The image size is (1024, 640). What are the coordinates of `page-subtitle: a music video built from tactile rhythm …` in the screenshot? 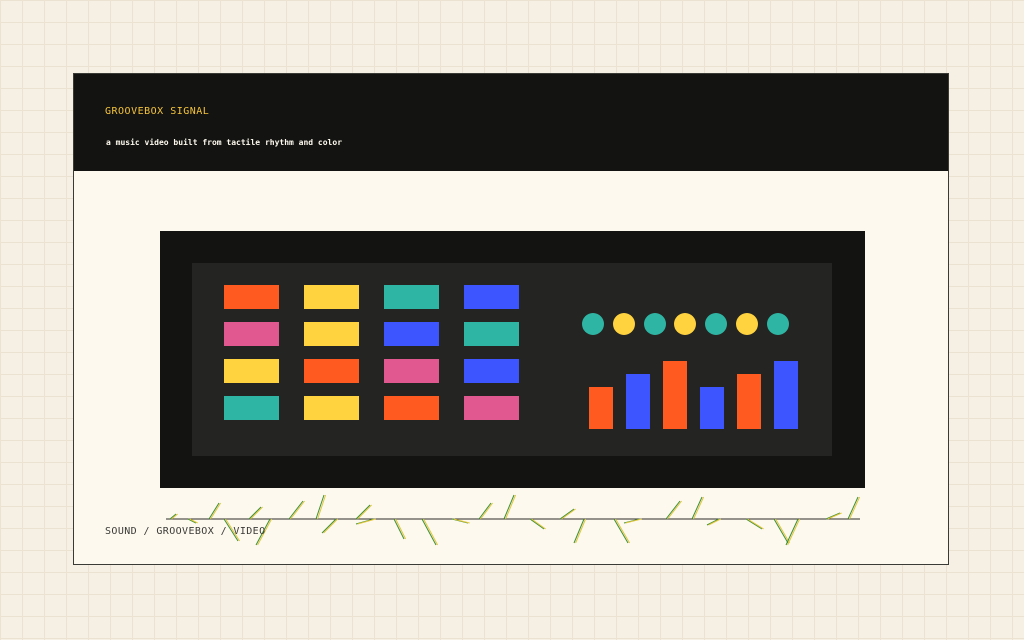 It's located at (224, 142).